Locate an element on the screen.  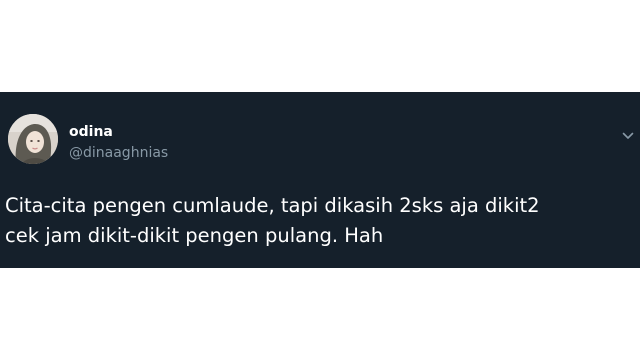
avatar is located at coordinates (33, 139).